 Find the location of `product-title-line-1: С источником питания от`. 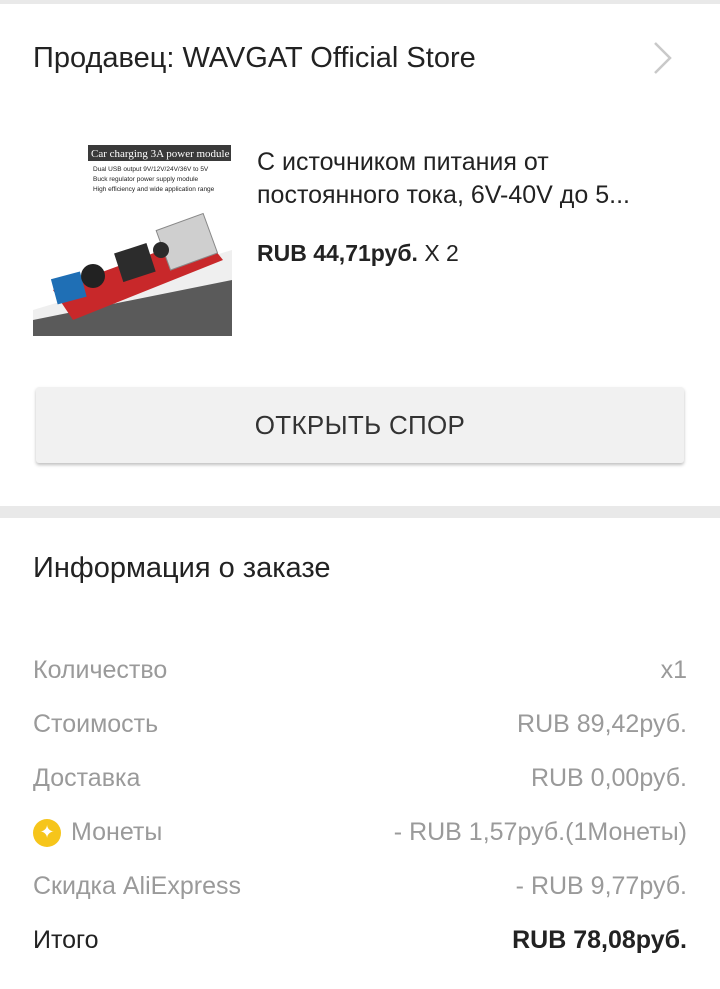

product-title-line-1: С источником питания от is located at coordinates (403, 162).